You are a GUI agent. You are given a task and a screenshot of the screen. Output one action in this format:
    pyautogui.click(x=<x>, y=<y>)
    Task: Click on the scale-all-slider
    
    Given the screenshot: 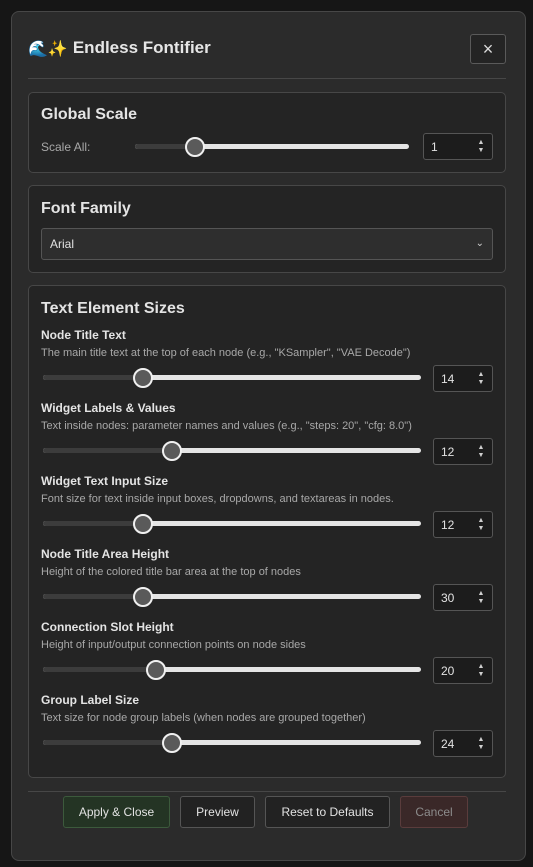 What is the action you would take?
    pyautogui.click(x=272, y=147)
    